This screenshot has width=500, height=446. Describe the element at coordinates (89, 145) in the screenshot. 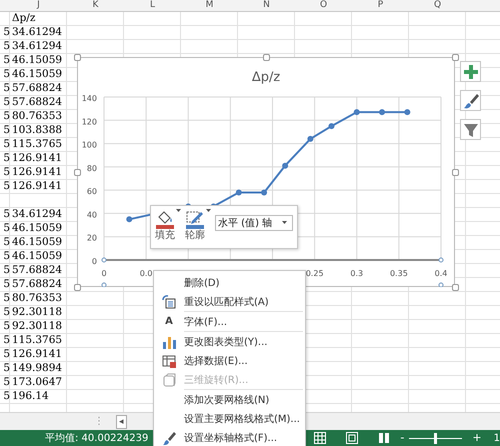

I see `axis-label: 100` at that location.